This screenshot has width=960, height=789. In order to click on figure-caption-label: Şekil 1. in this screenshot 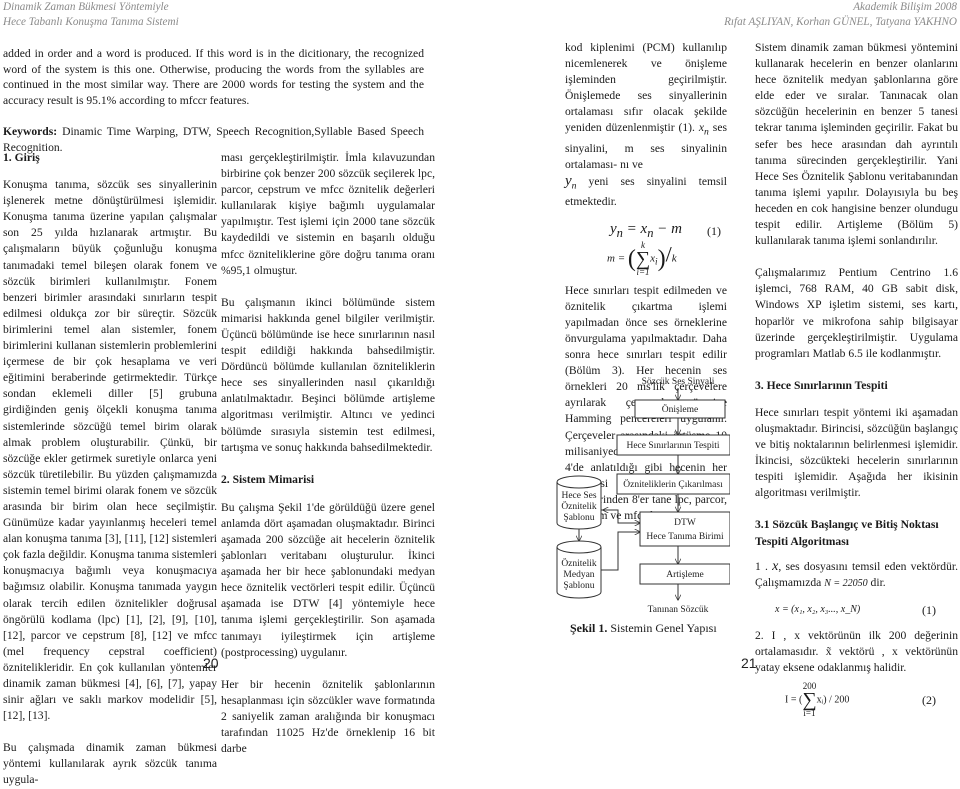, I will do `click(589, 628)`.